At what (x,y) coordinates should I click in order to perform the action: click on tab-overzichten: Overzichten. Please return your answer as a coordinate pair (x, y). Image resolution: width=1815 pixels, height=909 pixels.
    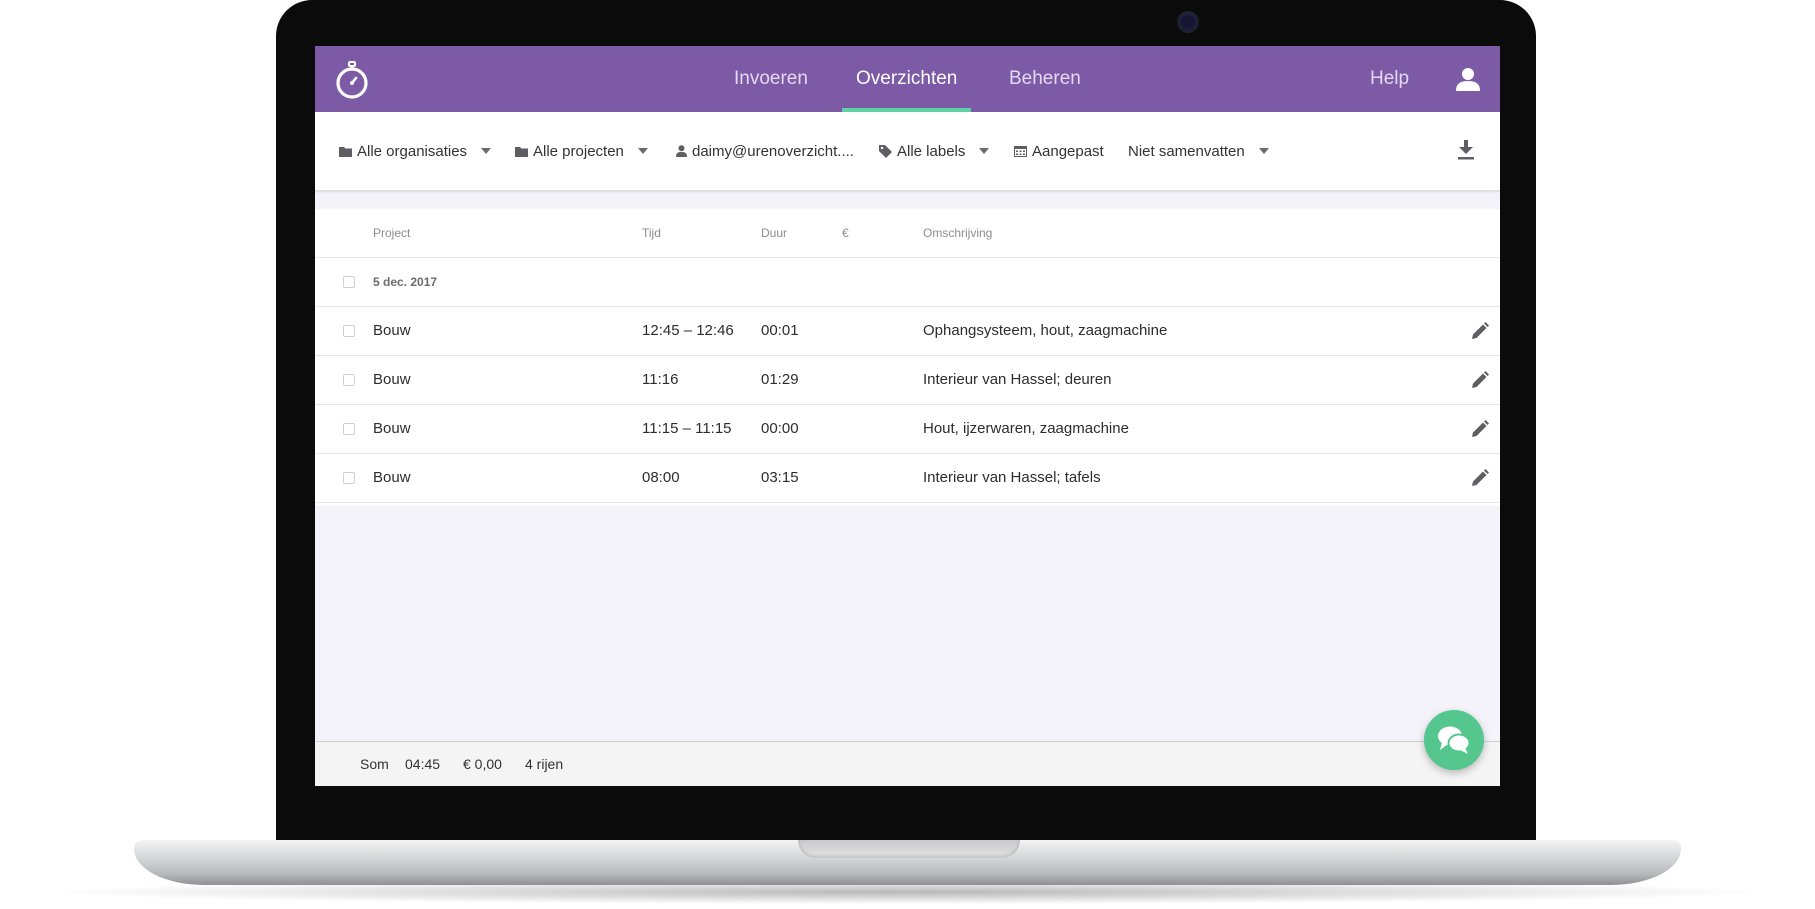
    Looking at the image, I should click on (907, 79).